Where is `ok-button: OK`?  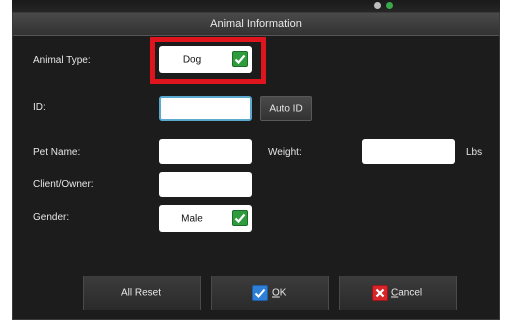 ok-button: OK is located at coordinates (270, 293).